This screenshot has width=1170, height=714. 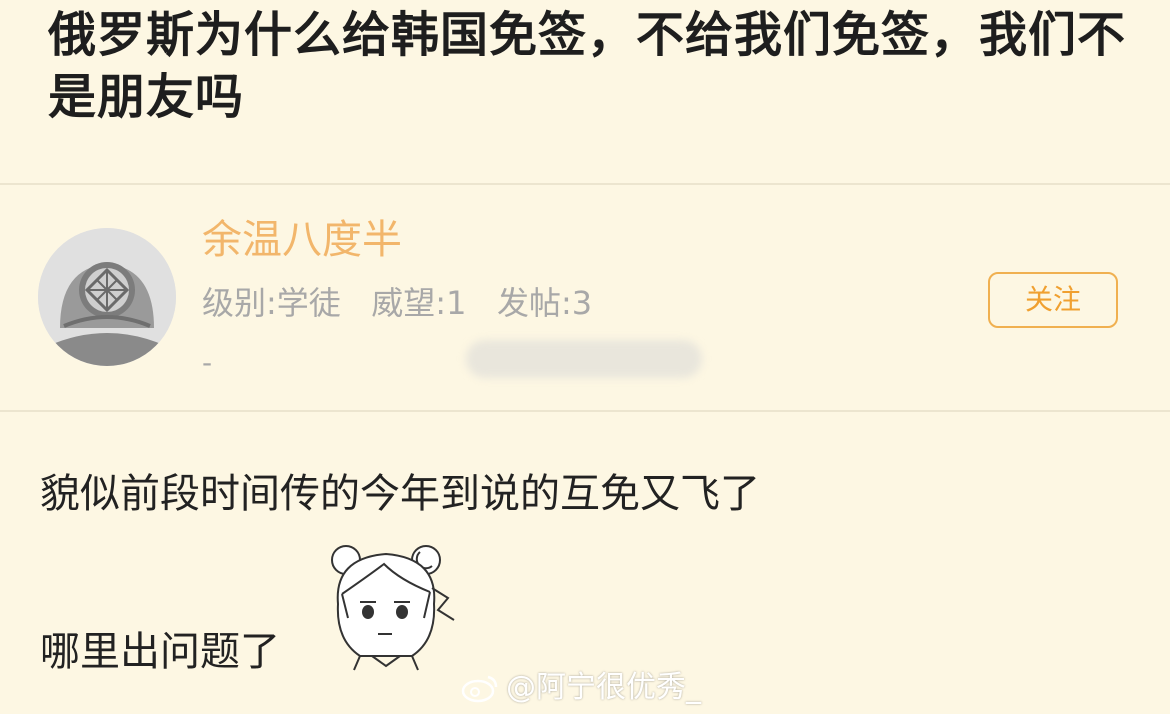 I want to click on reply-text-line: 貌似前段时间传的今年到说的互免又飞了, so click(x=400, y=494).